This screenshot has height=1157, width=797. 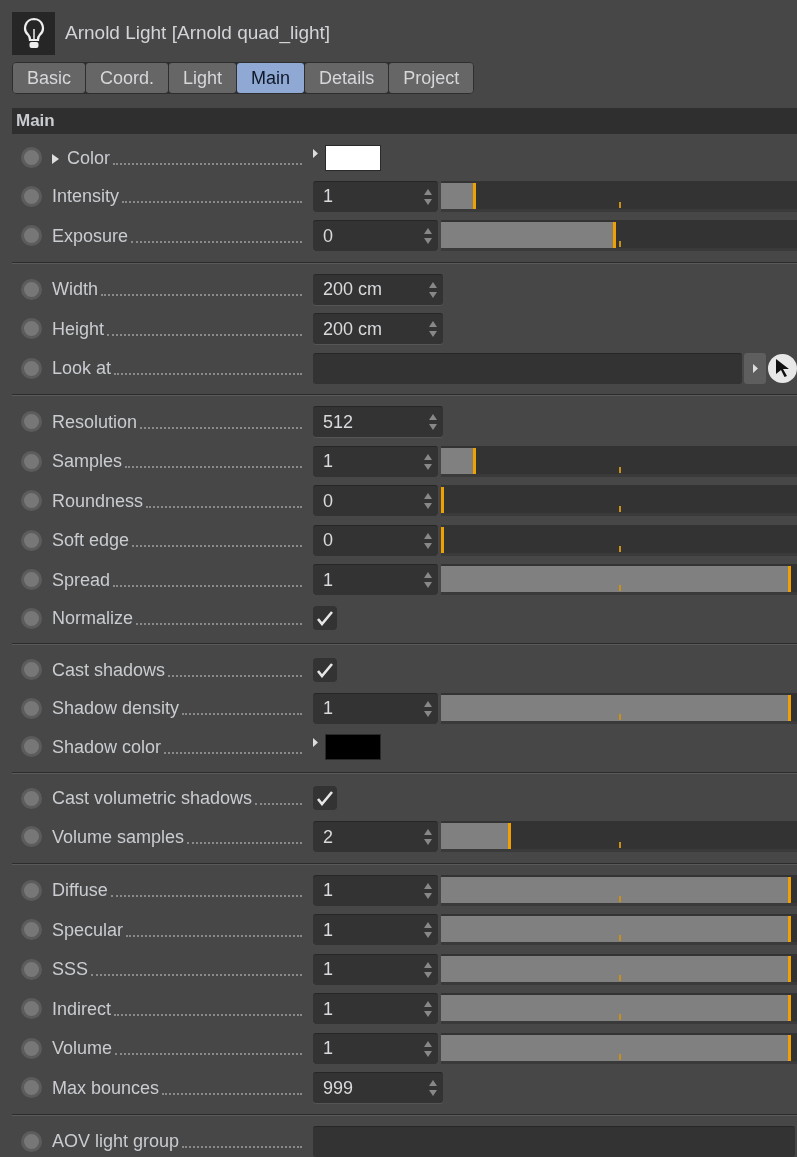 I want to click on number-field: 2, so click(x=375, y=837).